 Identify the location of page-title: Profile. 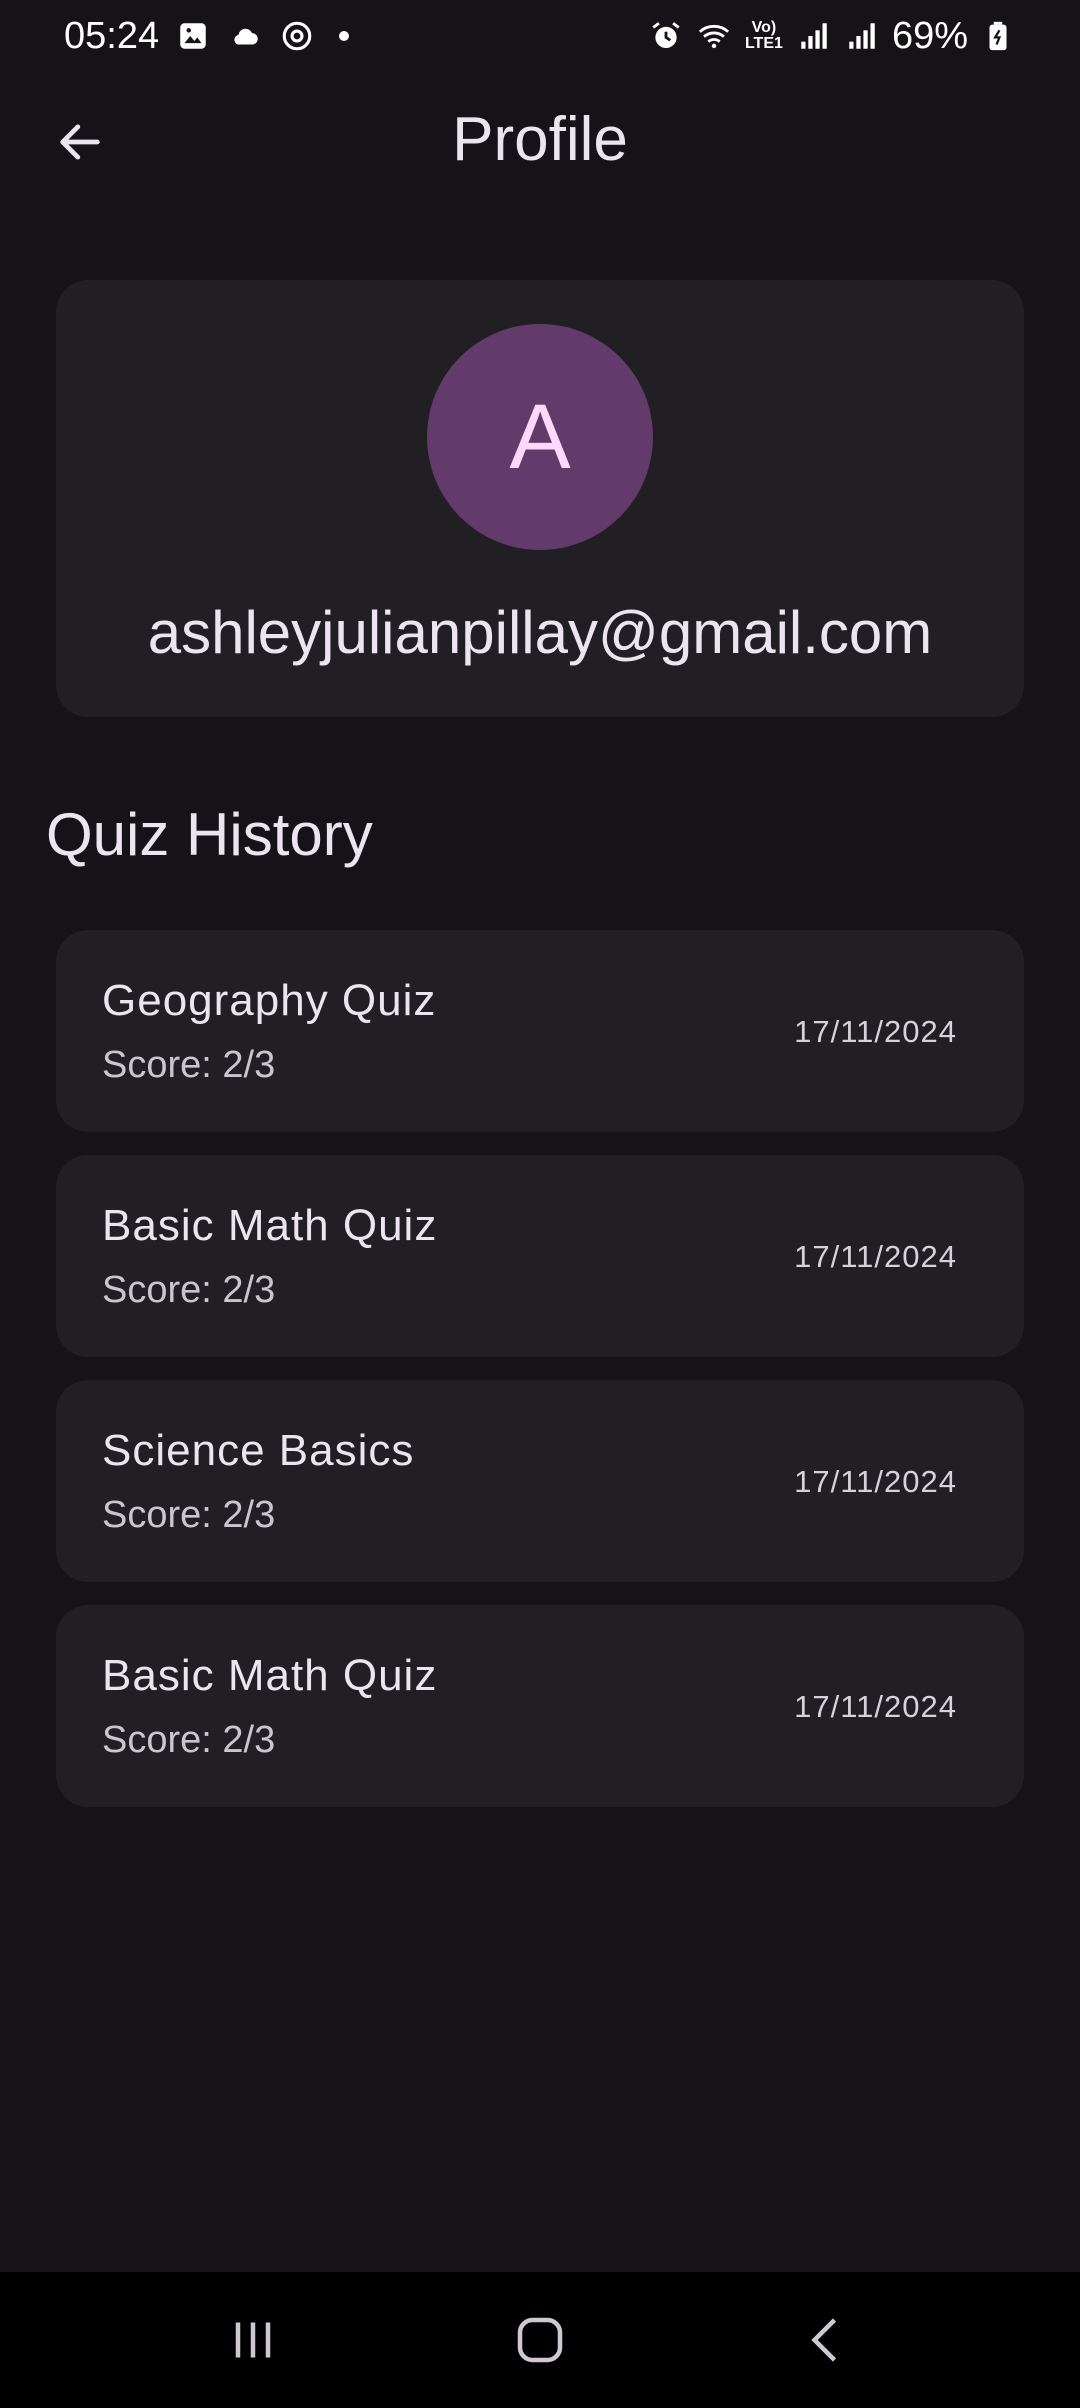
(540, 139).